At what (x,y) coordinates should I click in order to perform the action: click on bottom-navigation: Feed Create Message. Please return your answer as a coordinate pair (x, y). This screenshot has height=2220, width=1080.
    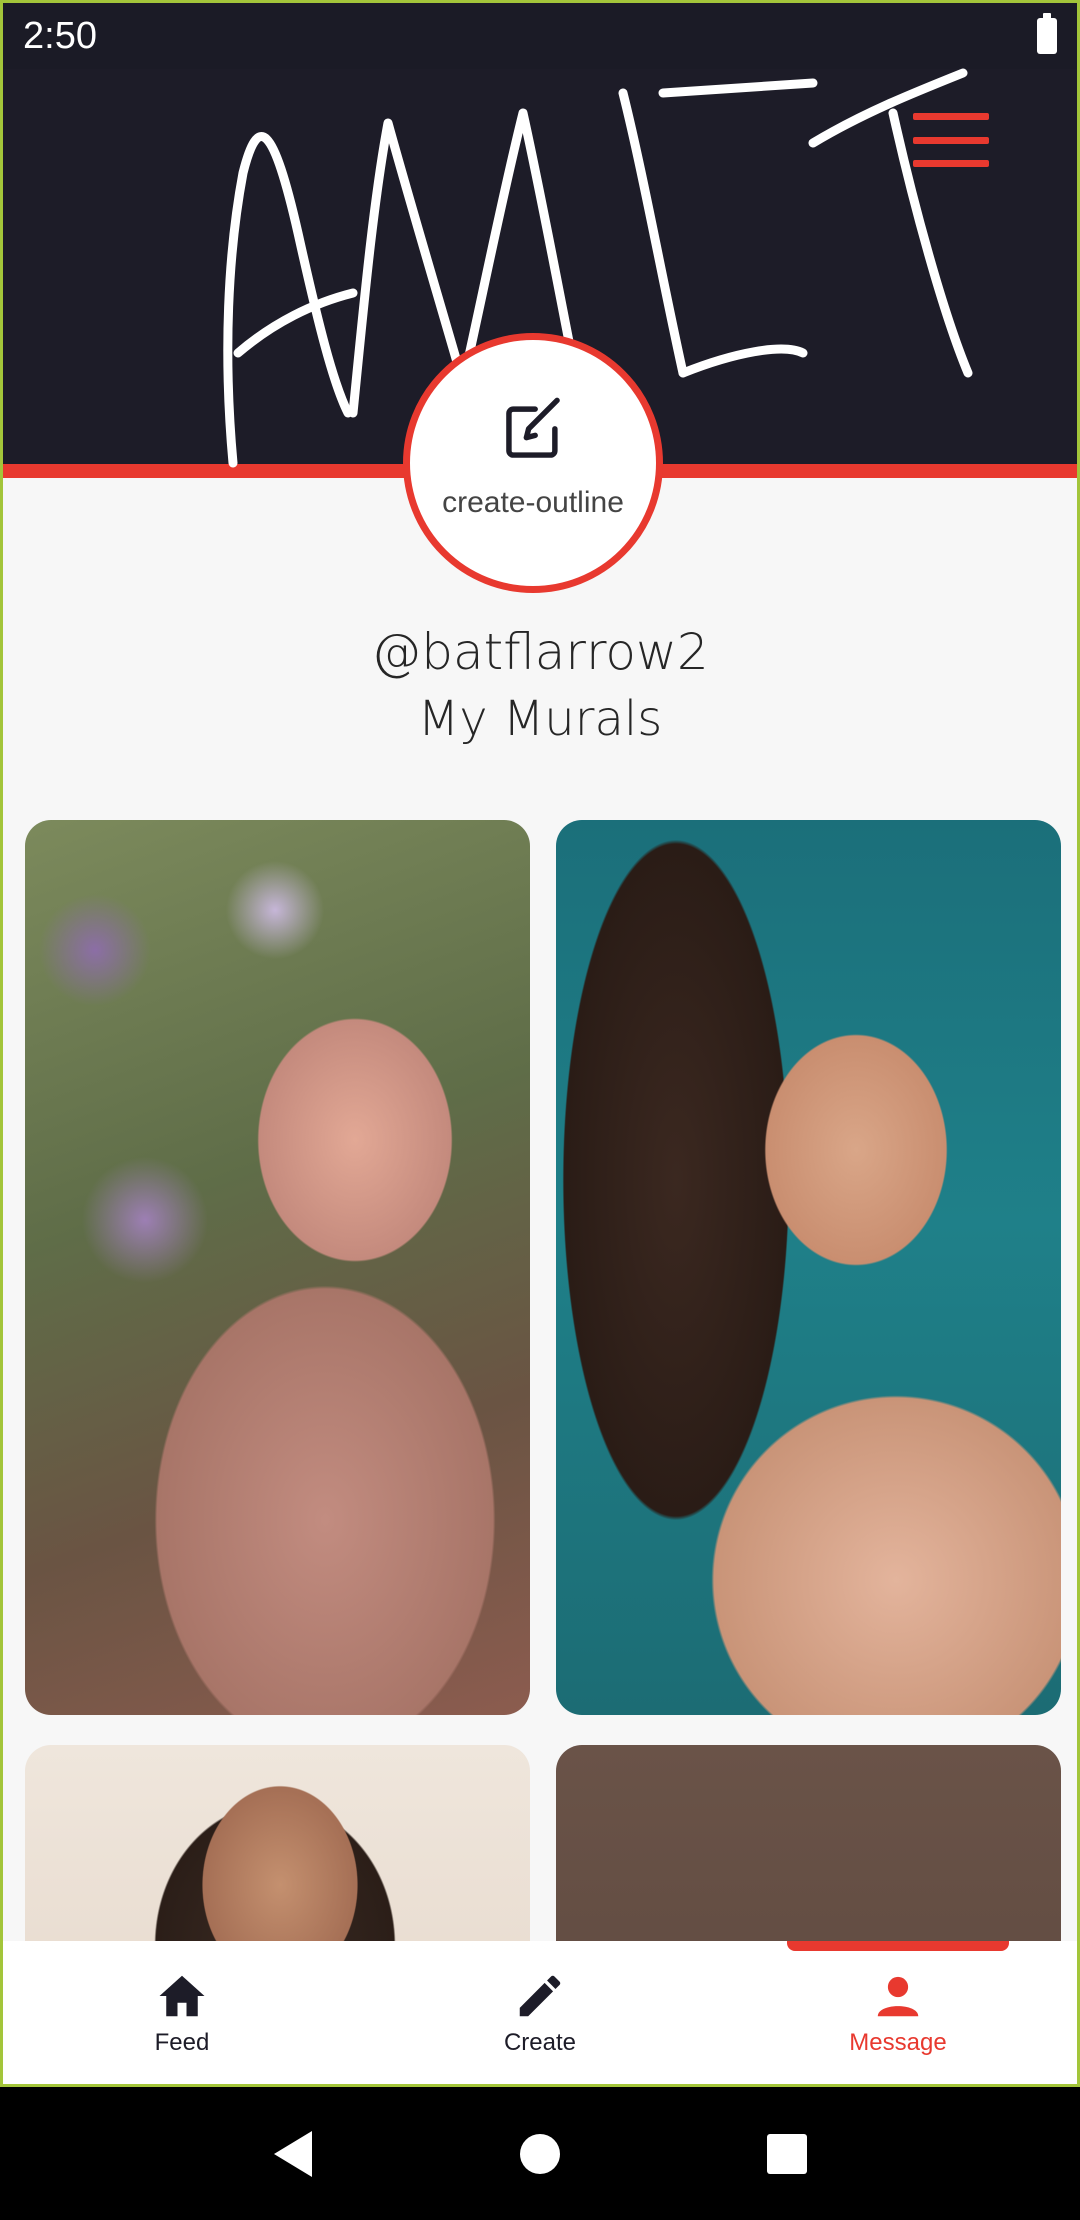
    Looking at the image, I should click on (540, 2012).